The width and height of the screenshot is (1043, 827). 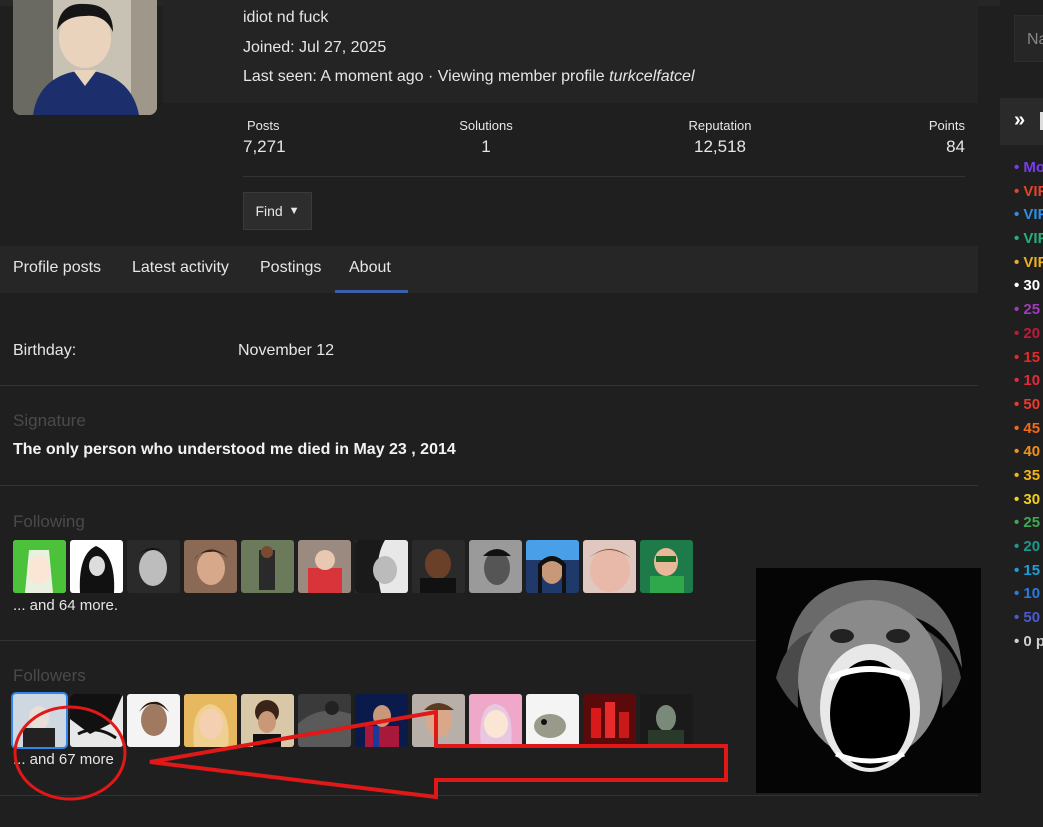 What do you see at coordinates (371, 291) in the screenshot?
I see `active-tab-indicator` at bounding box center [371, 291].